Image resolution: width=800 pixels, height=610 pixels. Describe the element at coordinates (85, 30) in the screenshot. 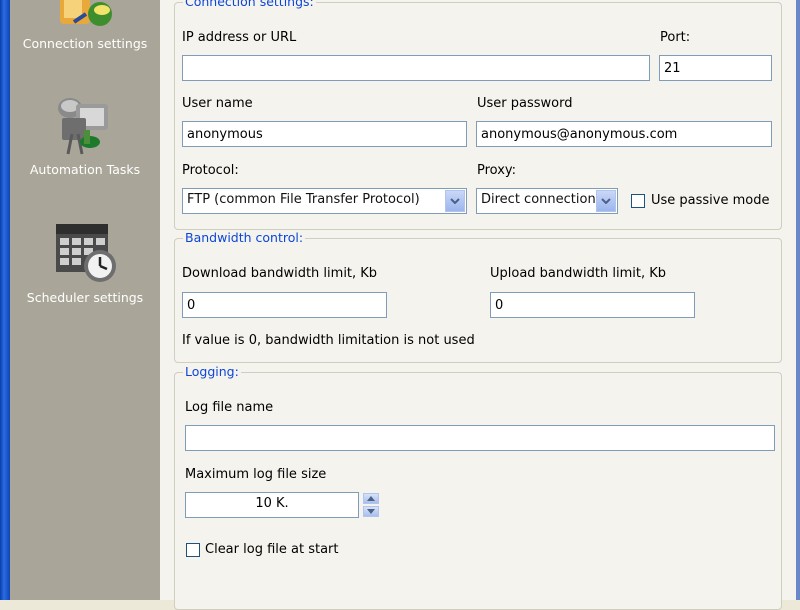

I see `sidebar-item-connection-settings: Connection settings` at that location.